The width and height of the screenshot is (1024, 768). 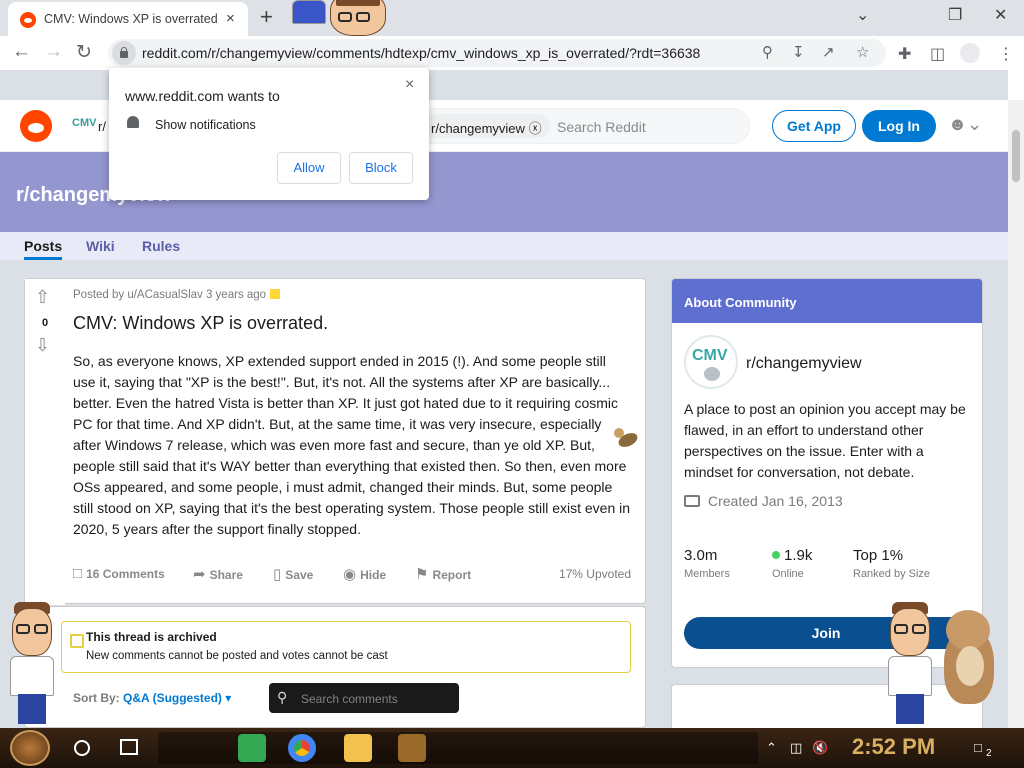 I want to click on archived-lock-icon, so click(x=275, y=294).